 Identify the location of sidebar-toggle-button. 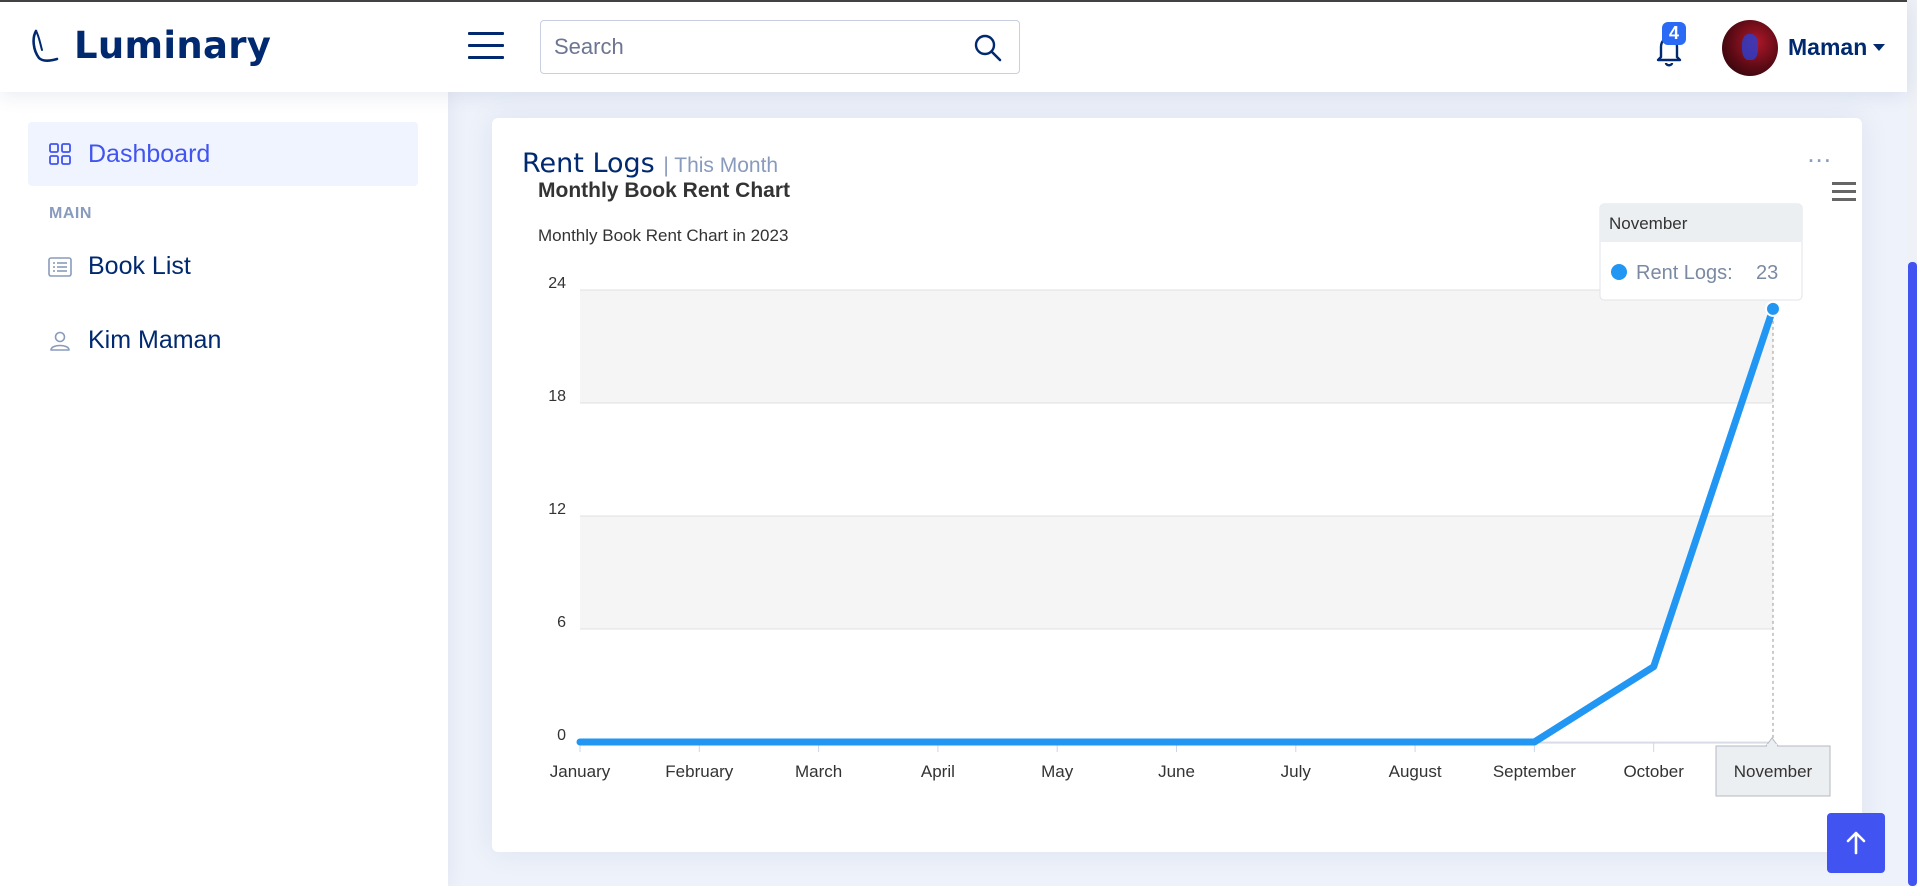
(486, 47).